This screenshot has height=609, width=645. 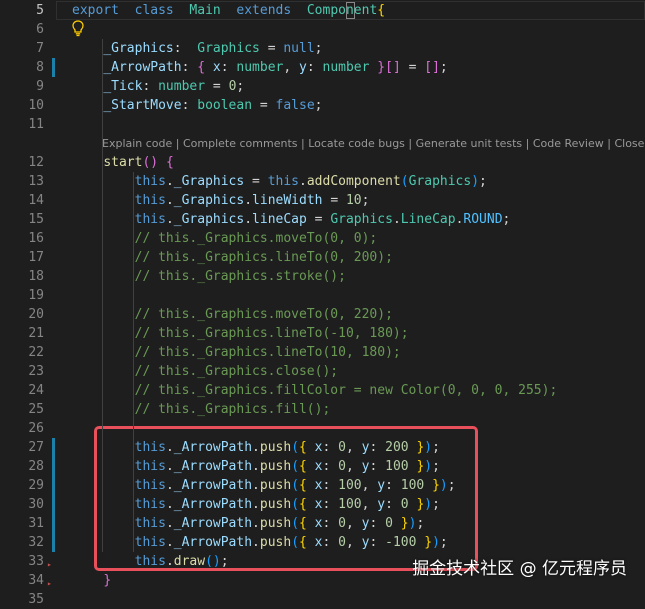 I want to click on code-text: // this._Graphics.moveTo(0, 0);, so click(x=225, y=238).